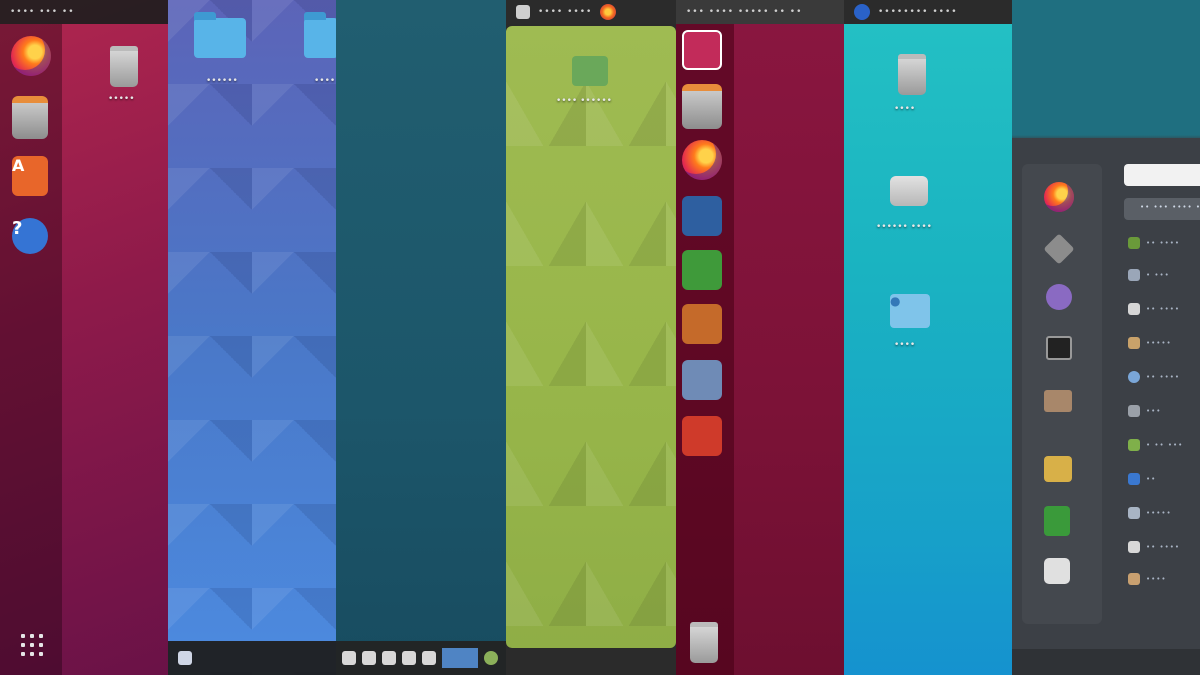  Describe the element at coordinates (910, 311) in the screenshot. I see `folder-icon: ●` at that location.